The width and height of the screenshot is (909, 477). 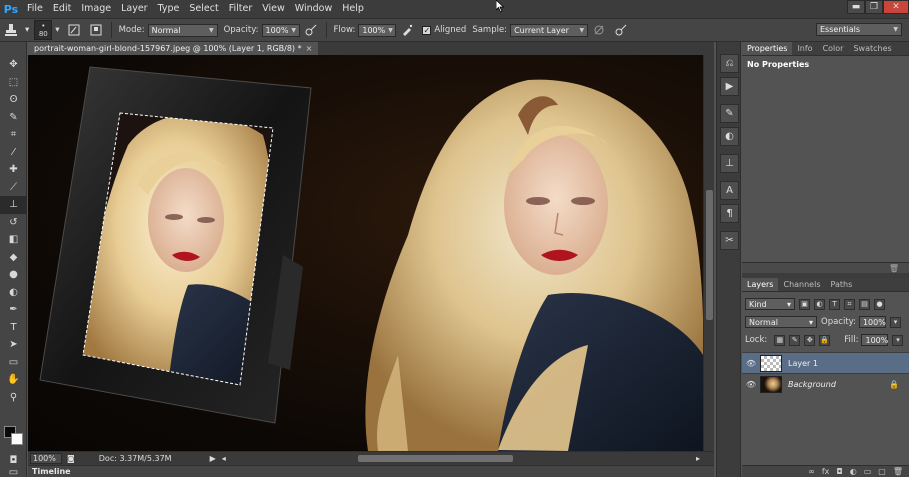 I want to click on hand-tool-icon: ✋, so click(x=13, y=380).